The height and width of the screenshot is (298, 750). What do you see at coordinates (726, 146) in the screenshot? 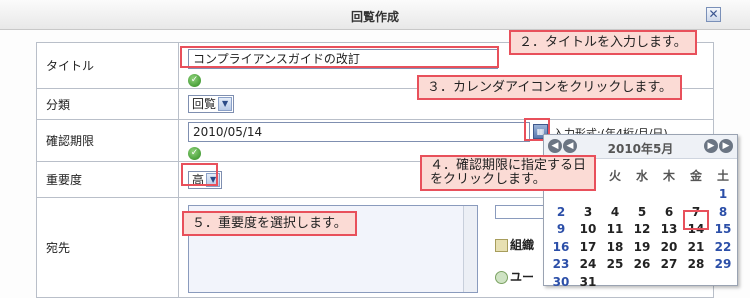
I see `next-year-icon: ▶` at bounding box center [726, 146].